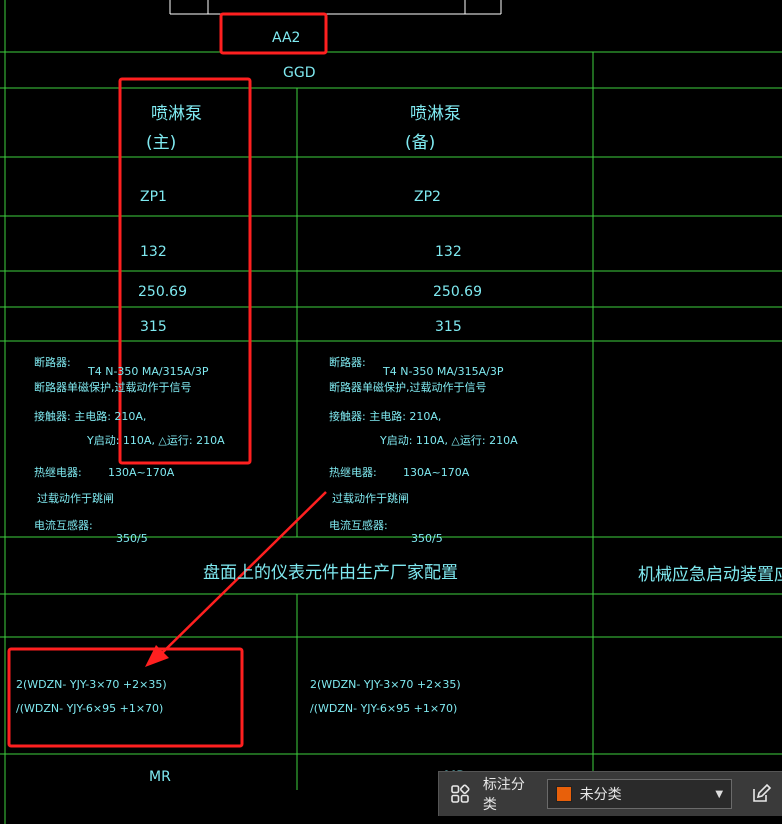 The height and width of the screenshot is (824, 782). What do you see at coordinates (460, 794) in the screenshot?
I see `grid-layout-icon` at bounding box center [460, 794].